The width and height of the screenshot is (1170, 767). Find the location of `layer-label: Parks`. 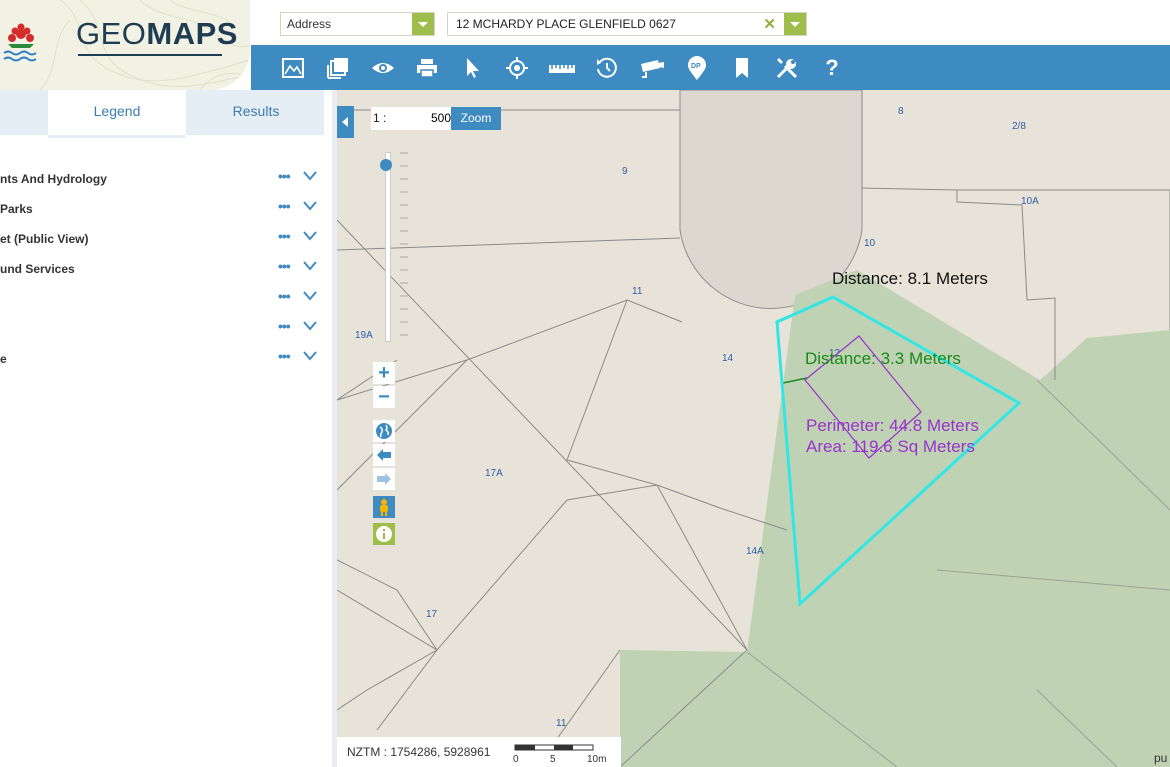

layer-label: Parks is located at coordinates (16, 209).